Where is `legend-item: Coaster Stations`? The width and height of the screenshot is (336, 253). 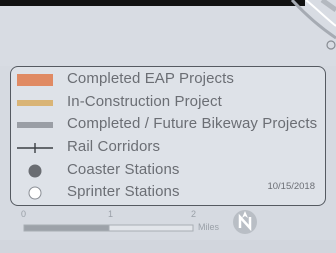 legend-item: Coaster Stations is located at coordinates (168, 171).